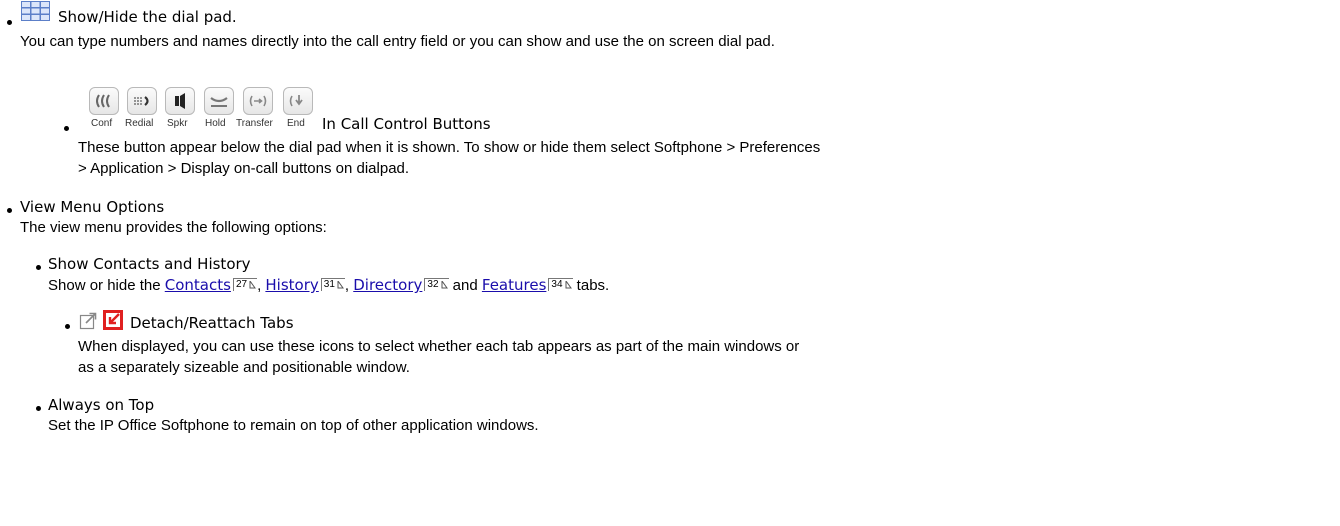 This screenshot has width=1340, height=526. What do you see at coordinates (149, 264) in the screenshot?
I see `show-contacts-title: Show Contacts and History` at bounding box center [149, 264].